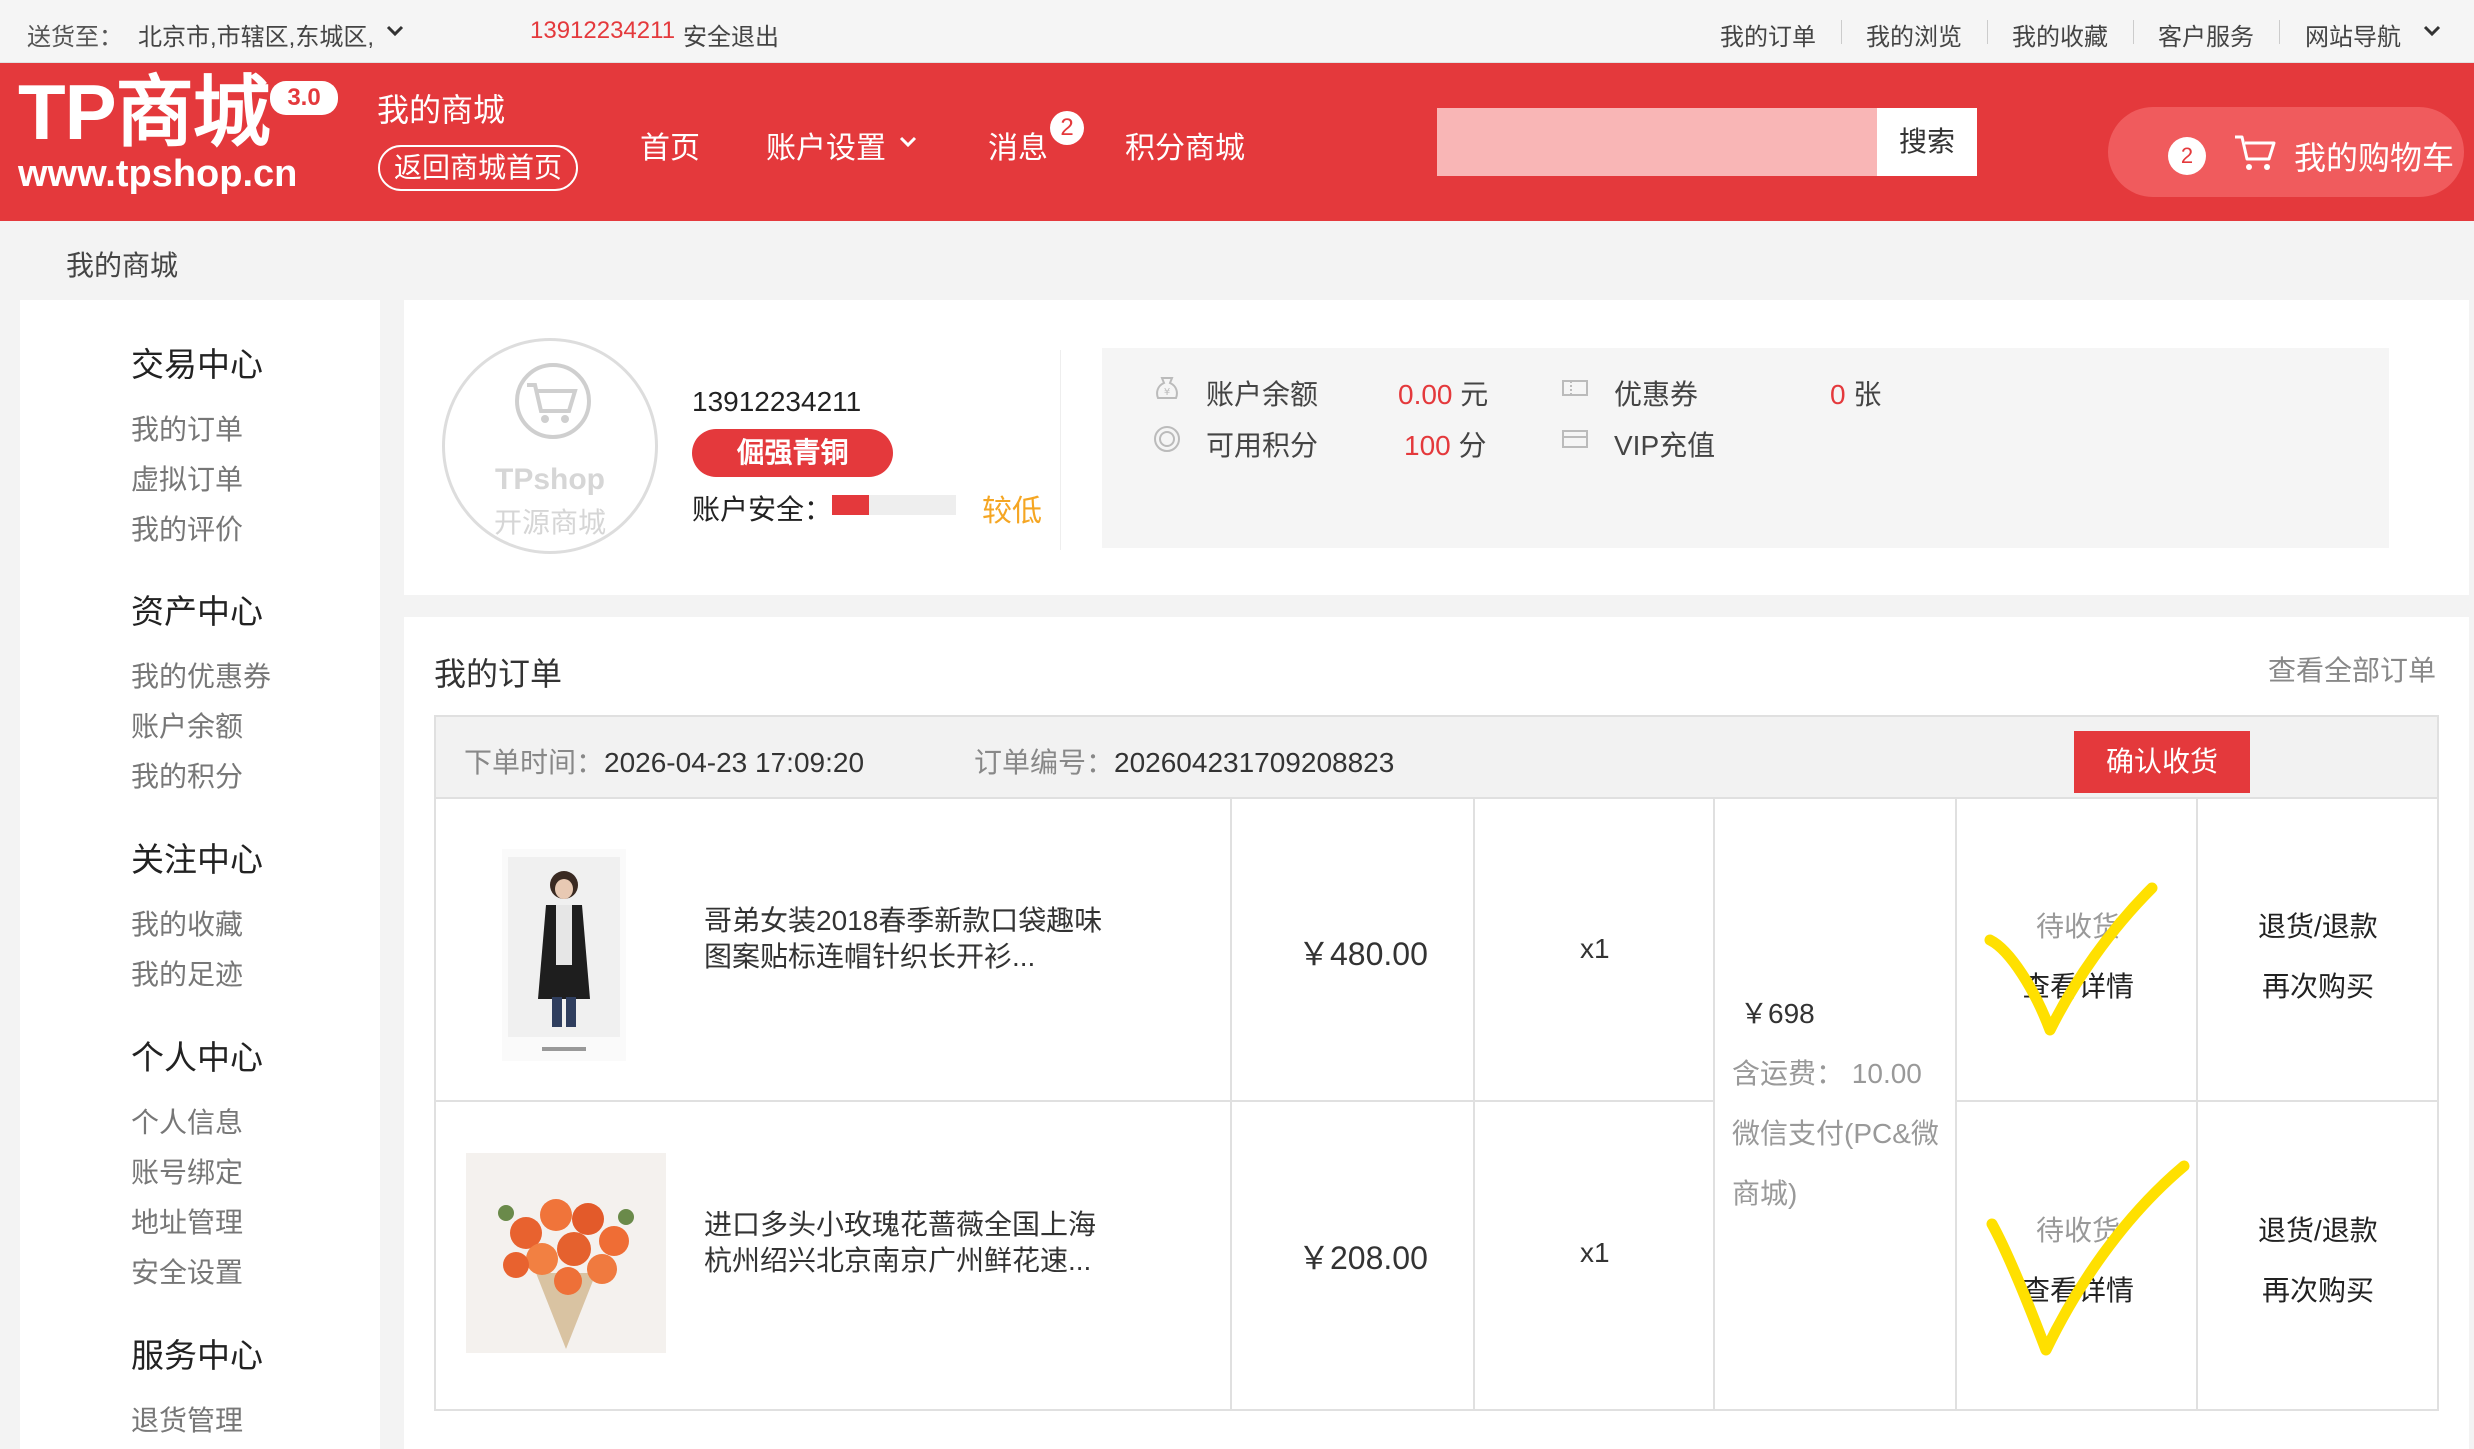  Describe the element at coordinates (1044, 762) in the screenshot. I see `order-number-label: 订单编号：` at that location.